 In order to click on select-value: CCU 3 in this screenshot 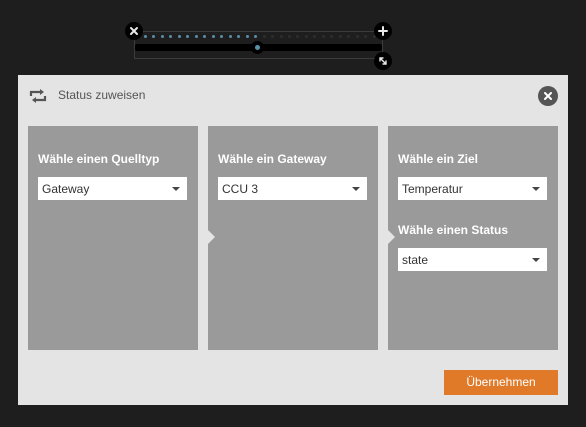, I will do `click(240, 189)`.